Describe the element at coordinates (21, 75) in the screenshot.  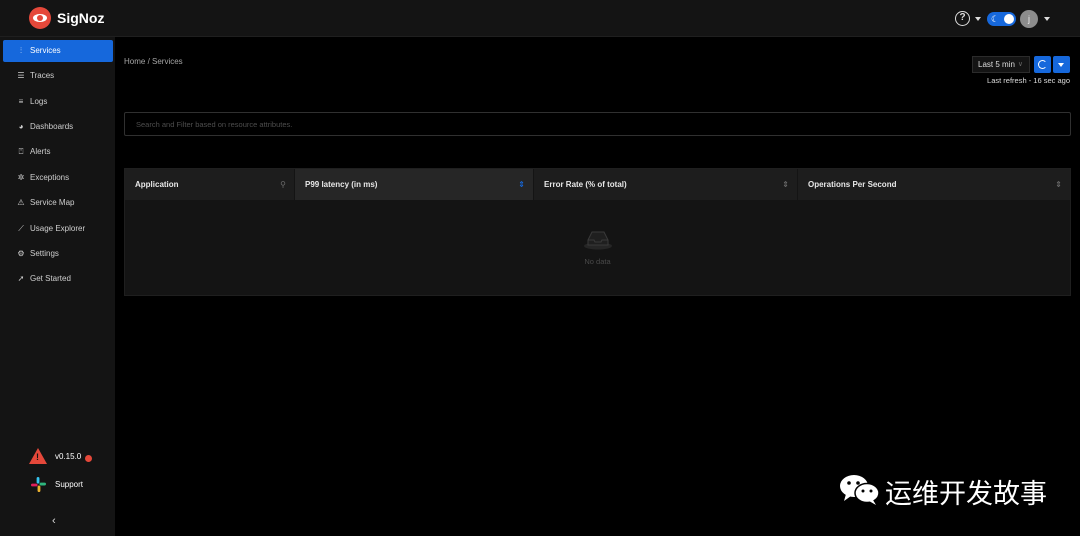
I see `menu-icon: ☰` at that location.